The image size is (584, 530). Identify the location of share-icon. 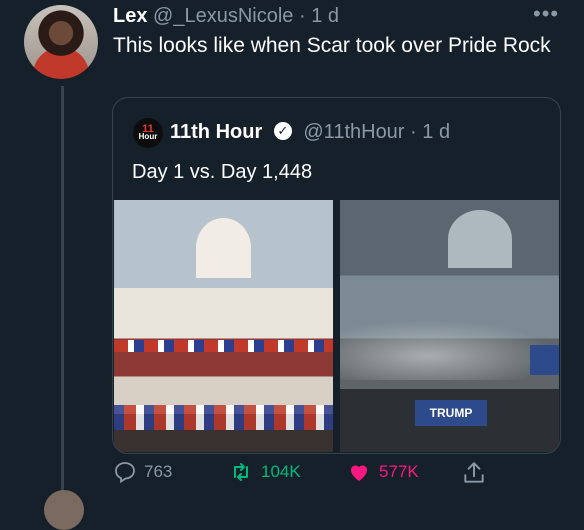
(474, 472).